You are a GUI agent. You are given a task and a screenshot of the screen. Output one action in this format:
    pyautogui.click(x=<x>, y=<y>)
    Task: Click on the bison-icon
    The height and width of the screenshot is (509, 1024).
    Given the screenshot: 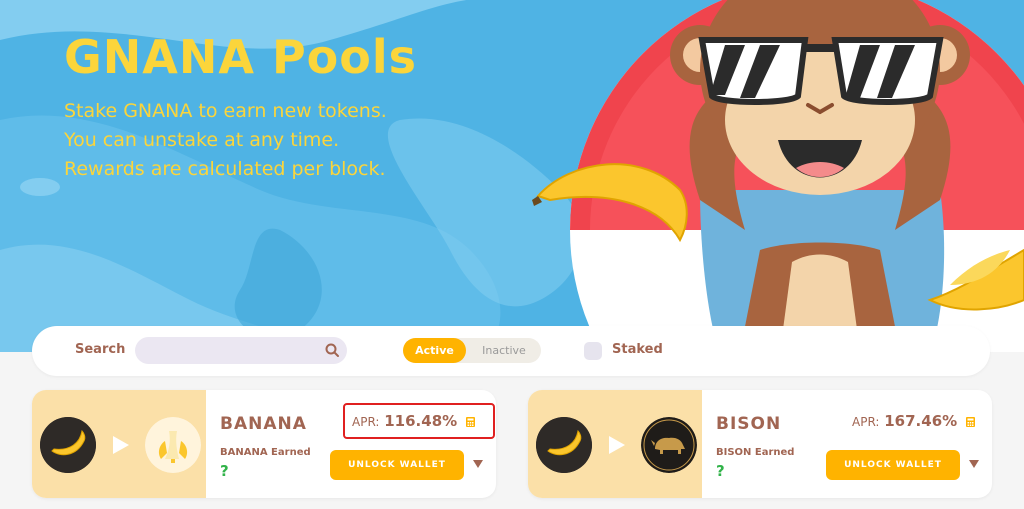 What is the action you would take?
    pyautogui.click(x=669, y=445)
    